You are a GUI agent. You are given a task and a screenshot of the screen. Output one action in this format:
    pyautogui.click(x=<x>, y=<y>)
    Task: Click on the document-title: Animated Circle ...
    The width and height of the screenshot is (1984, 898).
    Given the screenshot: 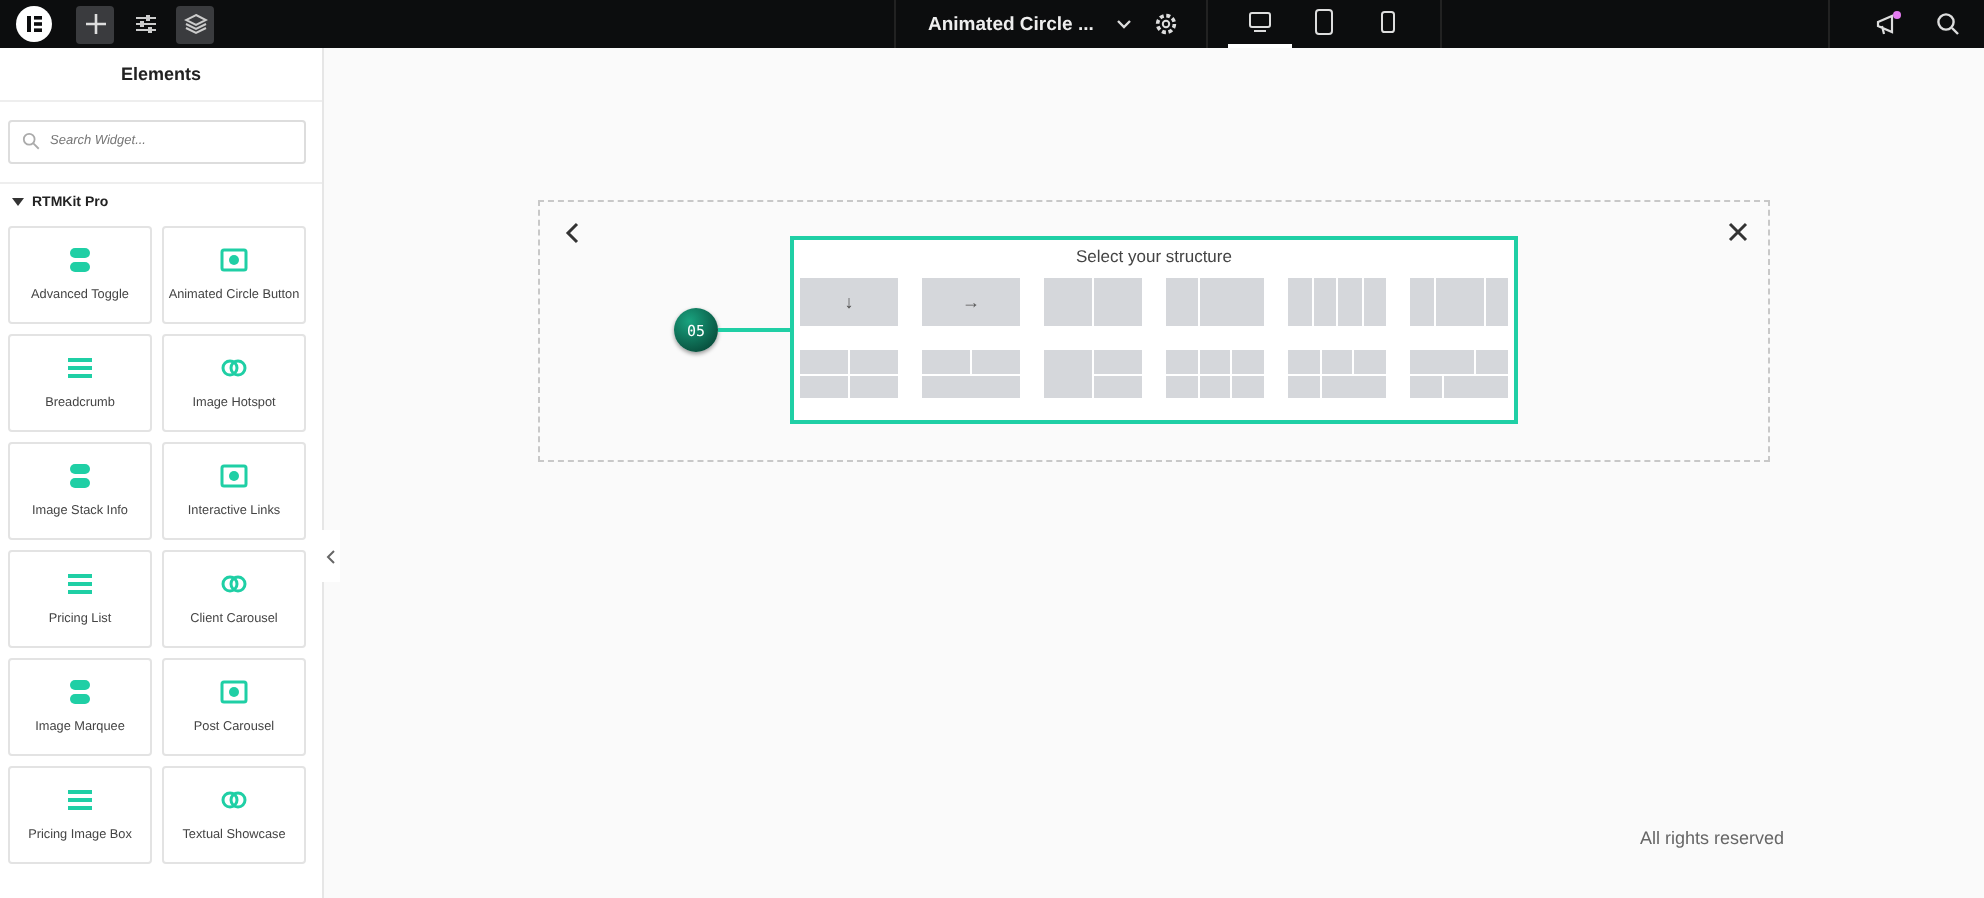 What is the action you would take?
    pyautogui.click(x=1011, y=24)
    